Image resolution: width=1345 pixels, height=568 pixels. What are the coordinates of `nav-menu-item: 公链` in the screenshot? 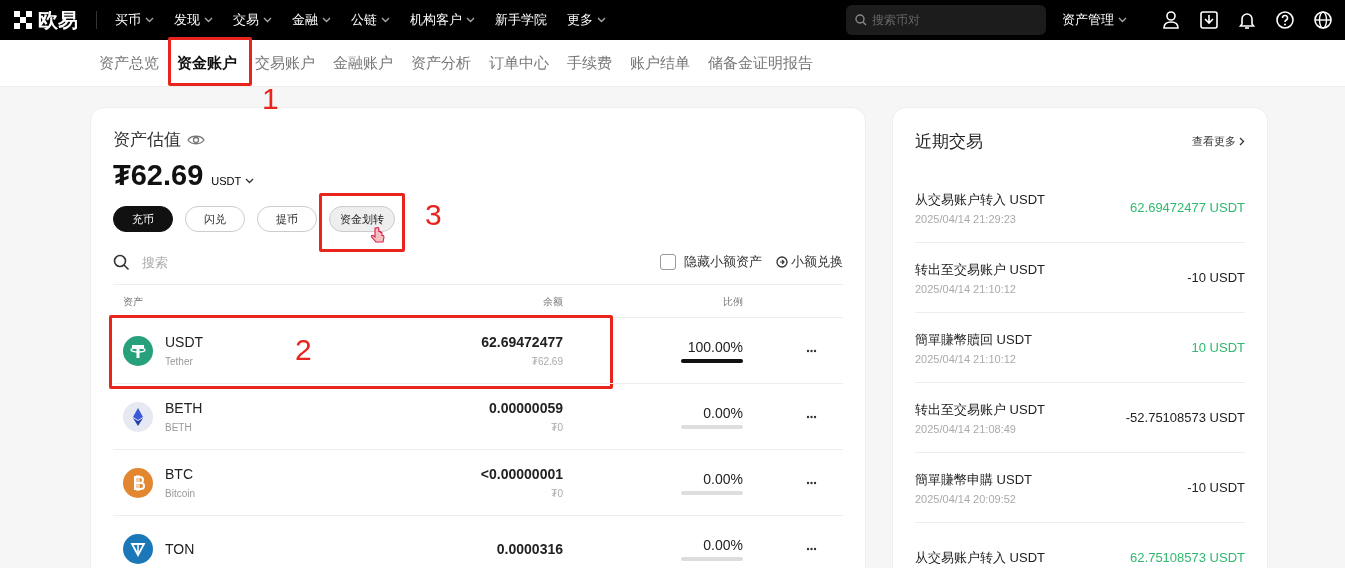 It's located at (370, 20).